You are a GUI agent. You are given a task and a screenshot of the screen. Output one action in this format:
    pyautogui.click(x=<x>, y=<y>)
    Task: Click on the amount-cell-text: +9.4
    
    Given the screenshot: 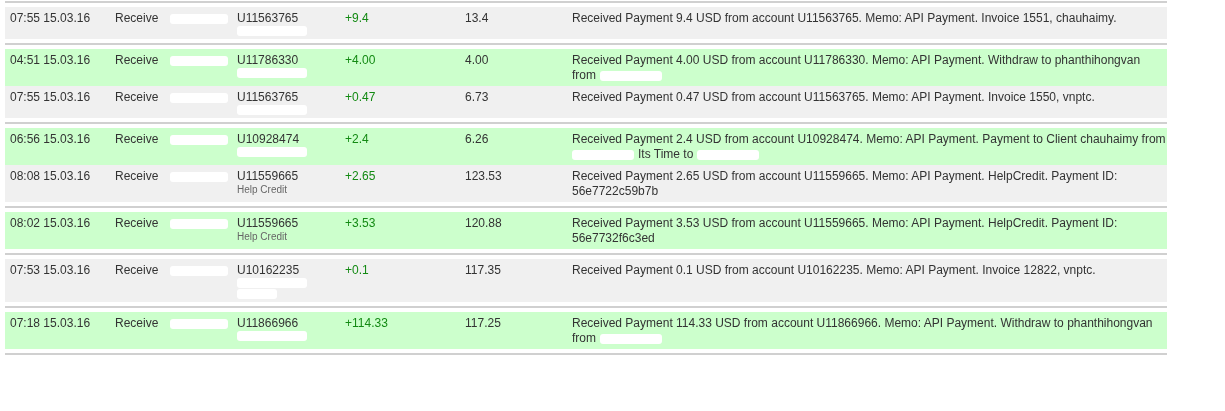 What is the action you would take?
    pyautogui.click(x=357, y=18)
    